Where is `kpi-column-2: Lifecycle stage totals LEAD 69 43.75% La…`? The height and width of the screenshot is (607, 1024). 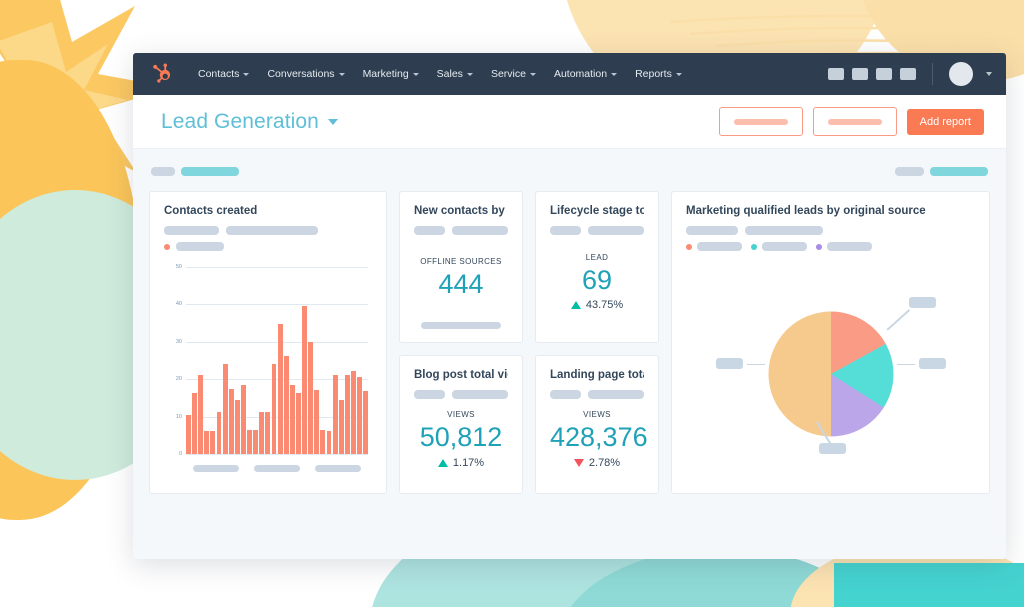 kpi-column-2: Lifecycle stage totals LEAD 69 43.75% La… is located at coordinates (597, 342).